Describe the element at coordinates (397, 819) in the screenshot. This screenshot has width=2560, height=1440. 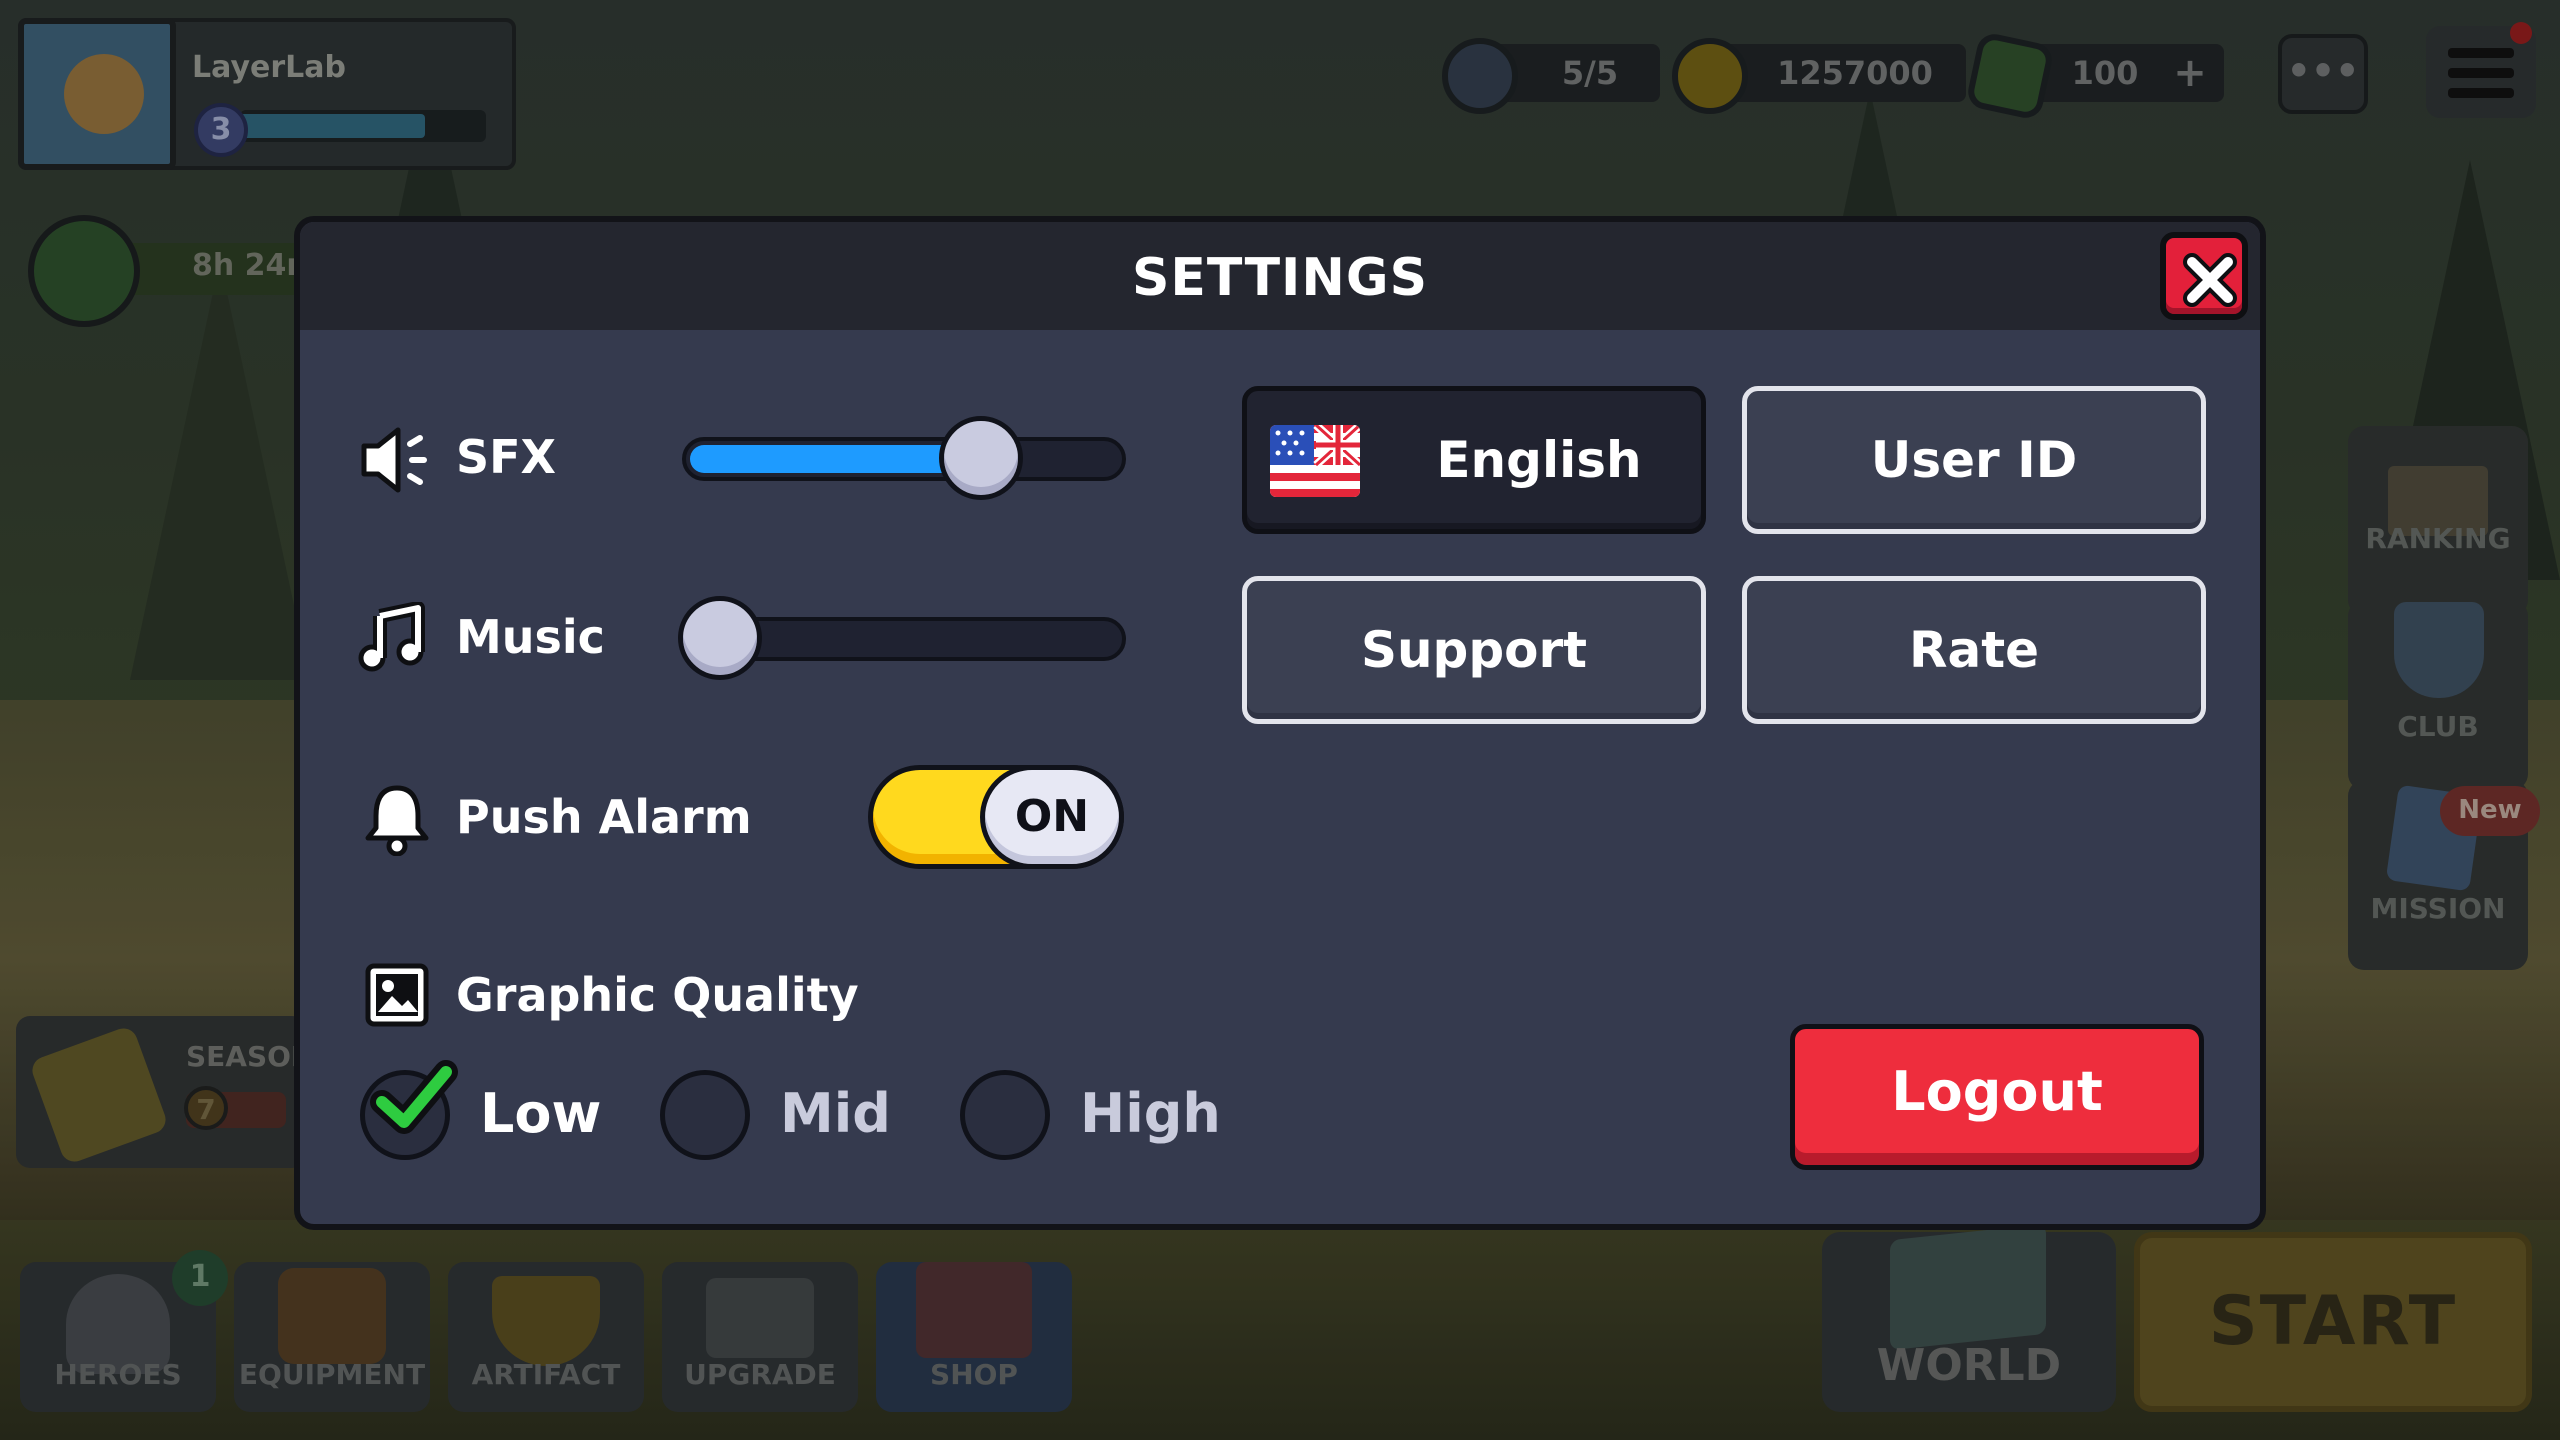
I see `bell-icon` at that location.